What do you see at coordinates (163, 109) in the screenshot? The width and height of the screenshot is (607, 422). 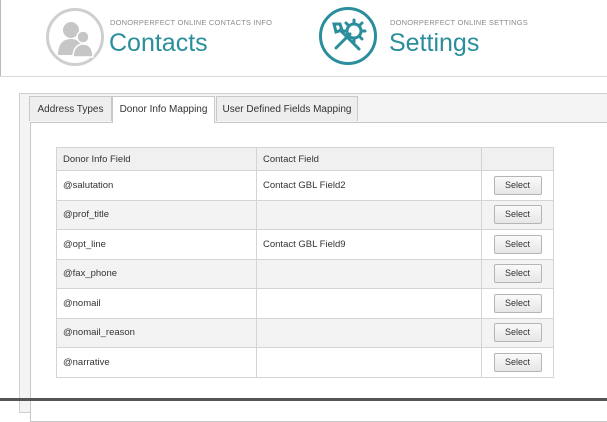 I see `tab-donor-info-mapping: Donor Info Mapping` at bounding box center [163, 109].